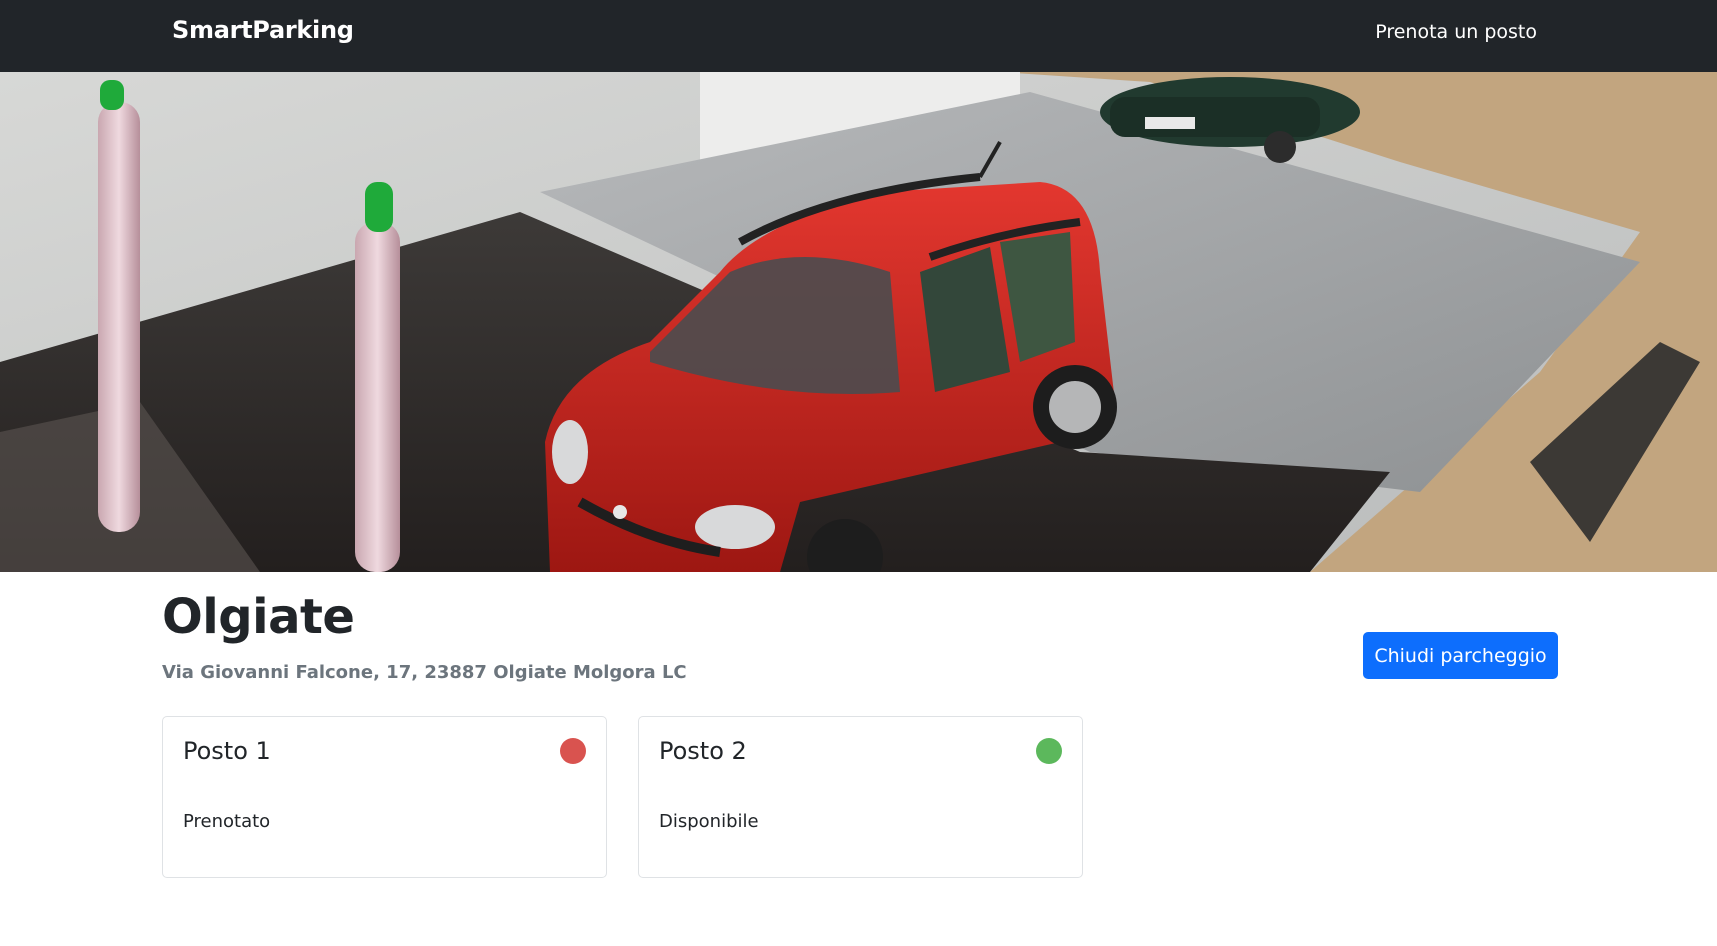  What do you see at coordinates (263, 30) in the screenshot?
I see `brand-logo: SmartParking` at bounding box center [263, 30].